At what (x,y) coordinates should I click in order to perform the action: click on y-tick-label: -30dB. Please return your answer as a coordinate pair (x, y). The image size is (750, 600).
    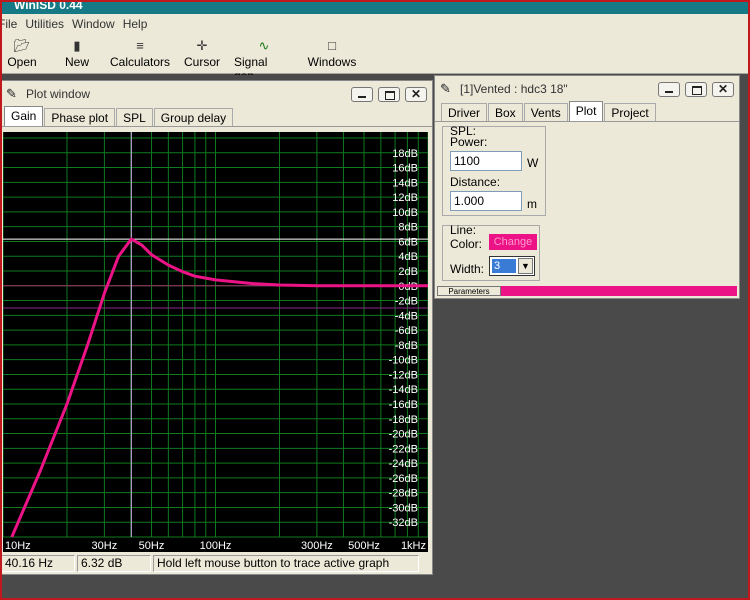
    Looking at the image, I should click on (403, 508).